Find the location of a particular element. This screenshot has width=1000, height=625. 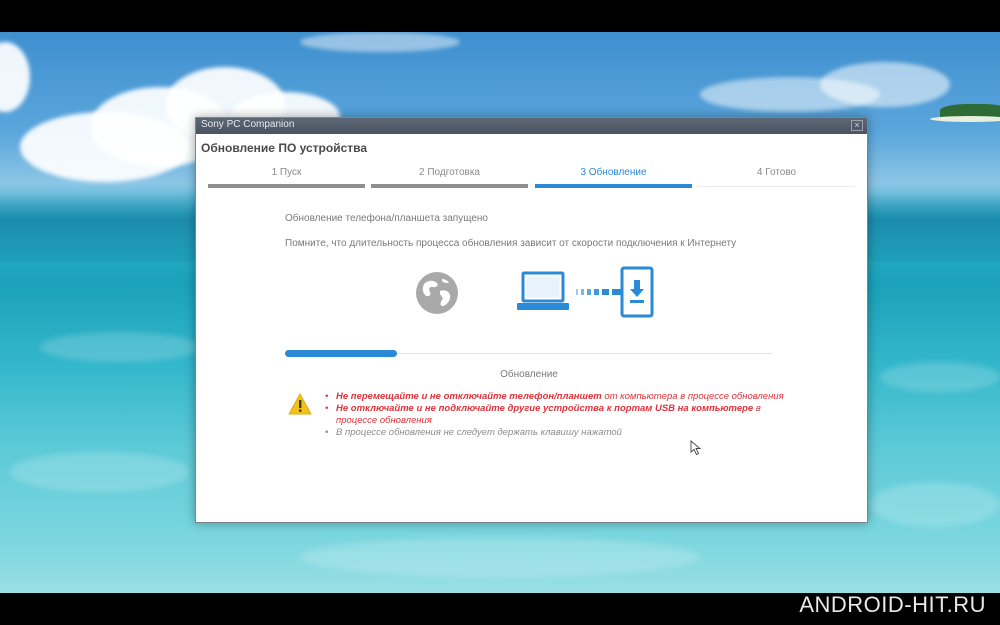

step-start: 1 Пуск is located at coordinates (286, 177).